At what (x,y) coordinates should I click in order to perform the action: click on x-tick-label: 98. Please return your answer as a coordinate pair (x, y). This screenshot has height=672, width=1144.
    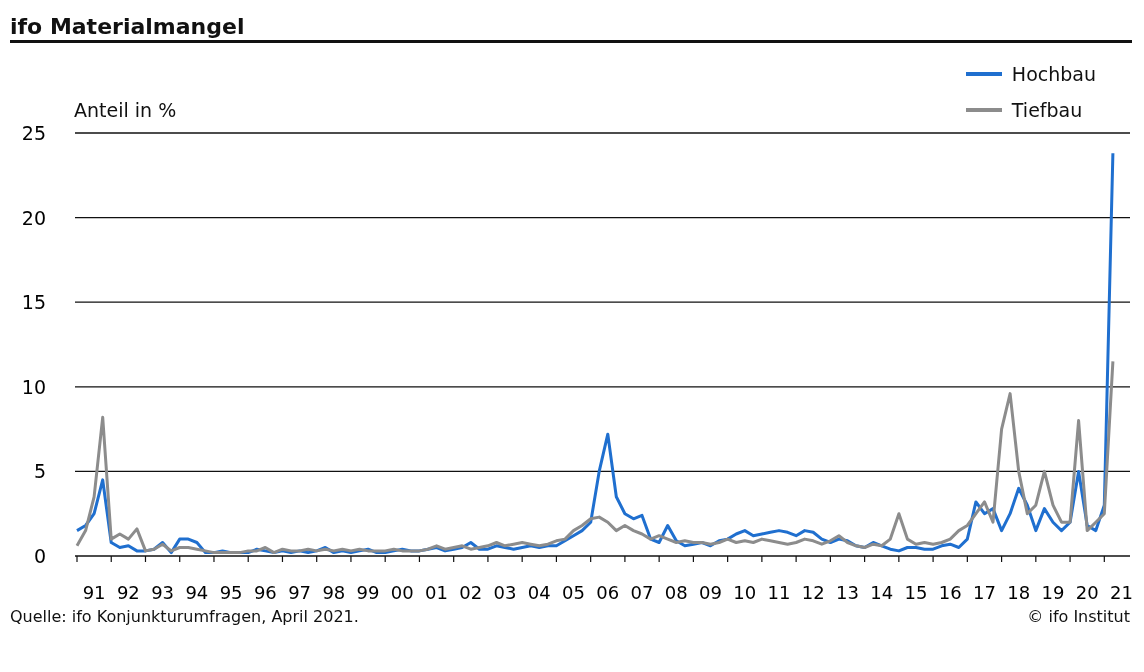
    Looking at the image, I should click on (334, 591).